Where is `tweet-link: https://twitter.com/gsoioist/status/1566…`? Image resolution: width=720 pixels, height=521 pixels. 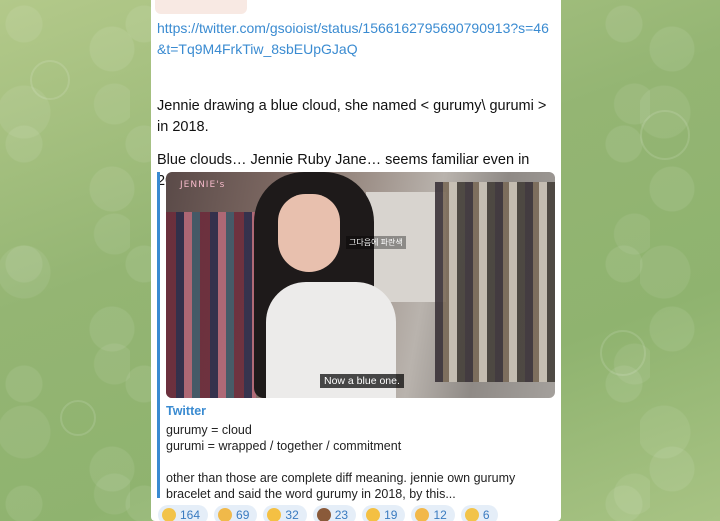 tweet-link: https://twitter.com/gsoioist/status/1566… is located at coordinates (356, 39).